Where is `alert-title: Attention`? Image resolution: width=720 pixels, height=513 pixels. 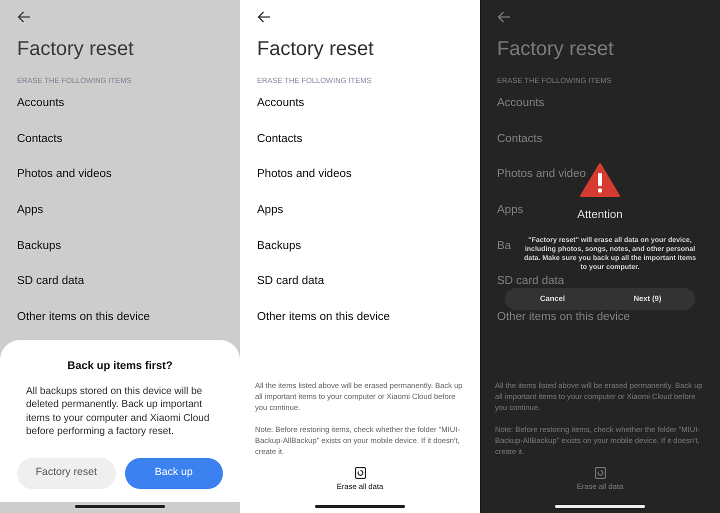
alert-title: Attention is located at coordinates (600, 215).